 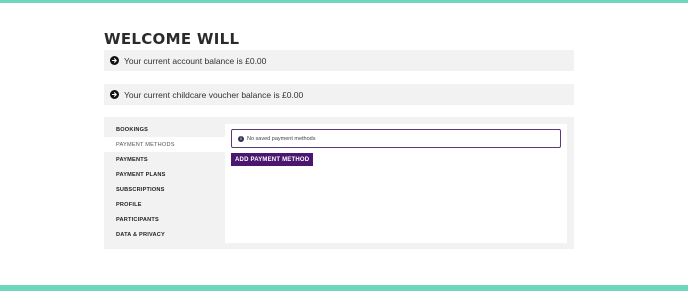 I want to click on top-accent-bar, so click(x=344, y=1).